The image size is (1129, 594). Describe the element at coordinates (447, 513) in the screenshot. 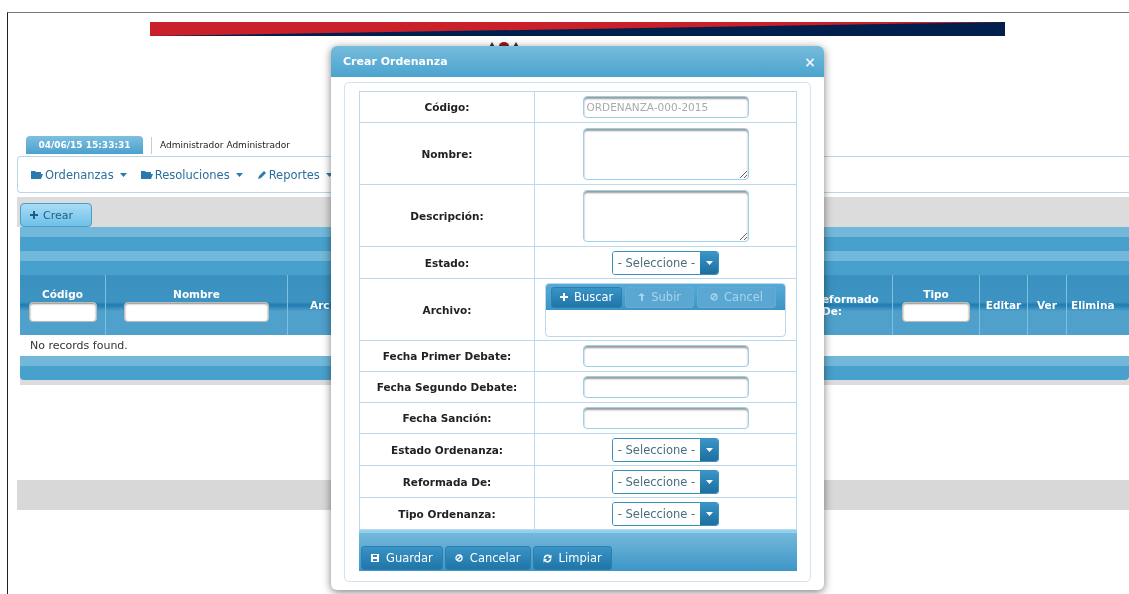

I see `field-label: Tipo Ordenanza:` at that location.